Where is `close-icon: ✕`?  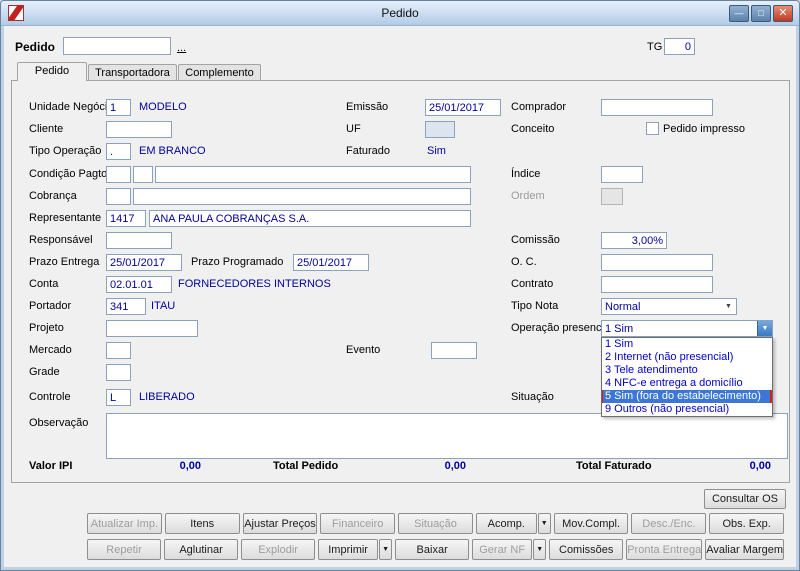
close-icon: ✕ is located at coordinates (783, 13).